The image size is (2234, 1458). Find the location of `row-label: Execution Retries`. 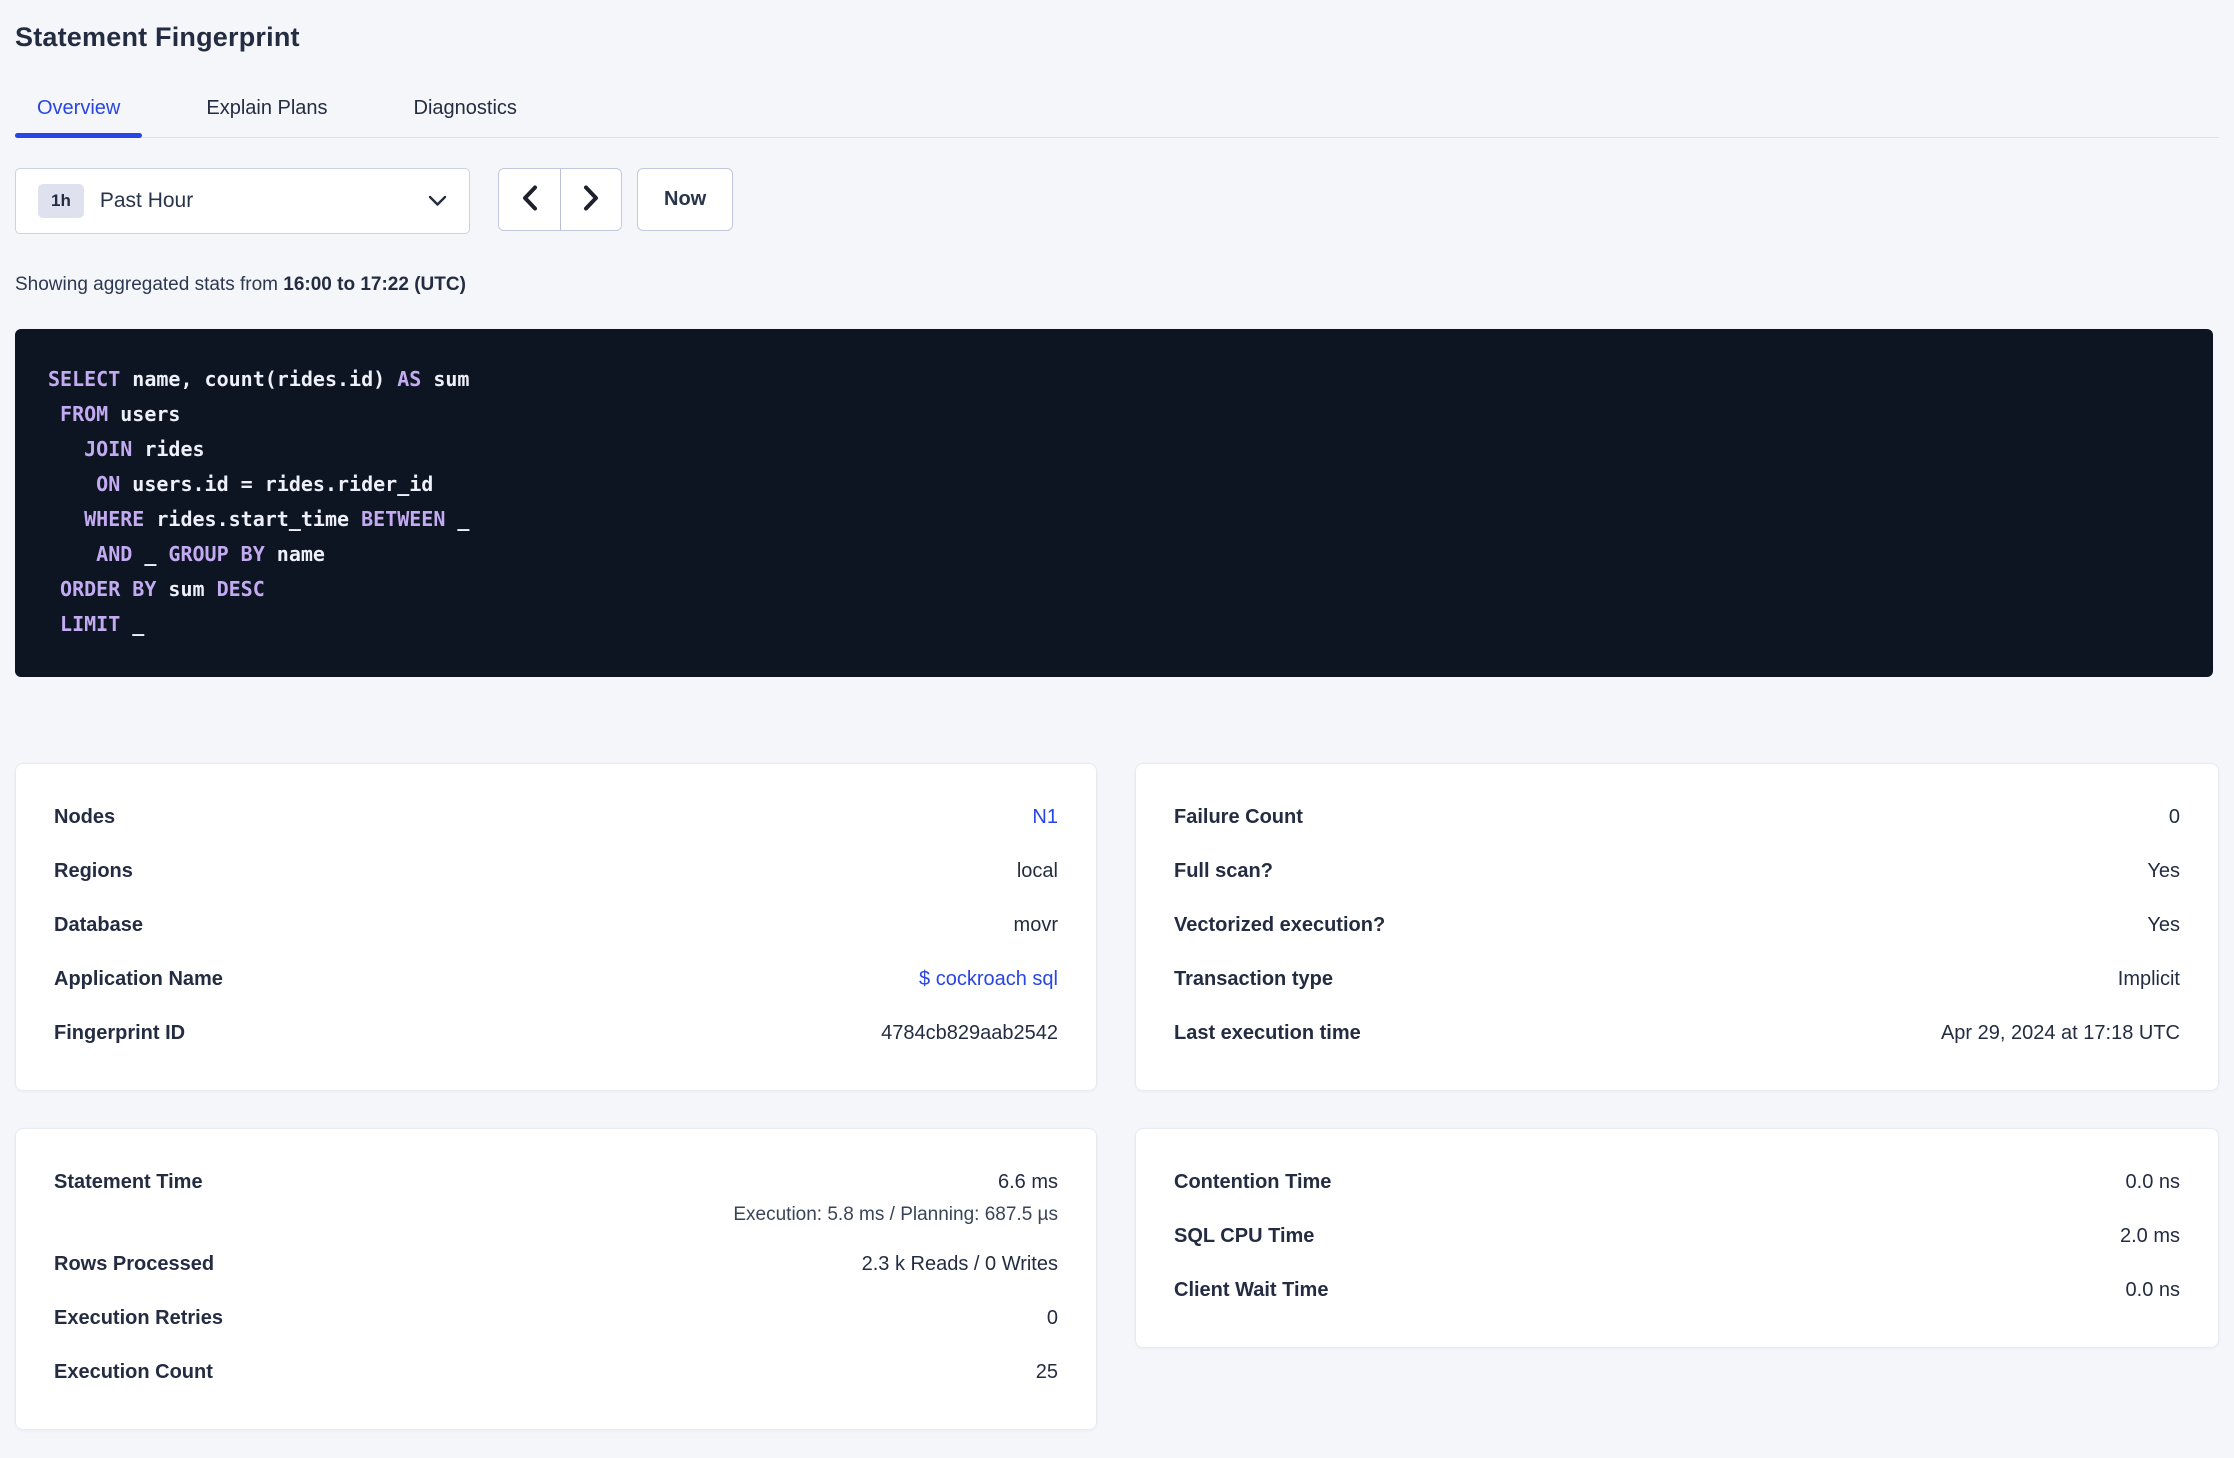

row-label: Execution Retries is located at coordinates (138, 1318).